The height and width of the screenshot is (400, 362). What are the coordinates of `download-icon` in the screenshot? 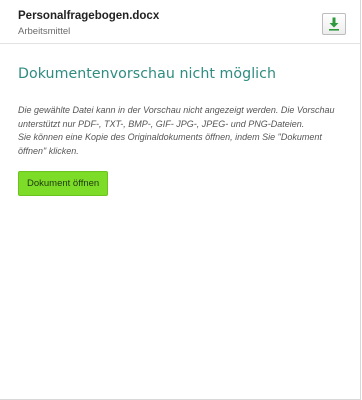 It's located at (334, 24).